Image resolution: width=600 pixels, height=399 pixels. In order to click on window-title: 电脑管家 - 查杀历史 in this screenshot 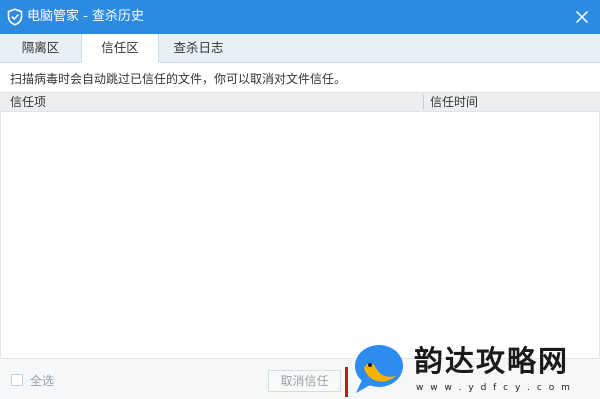, I will do `click(85, 16)`.